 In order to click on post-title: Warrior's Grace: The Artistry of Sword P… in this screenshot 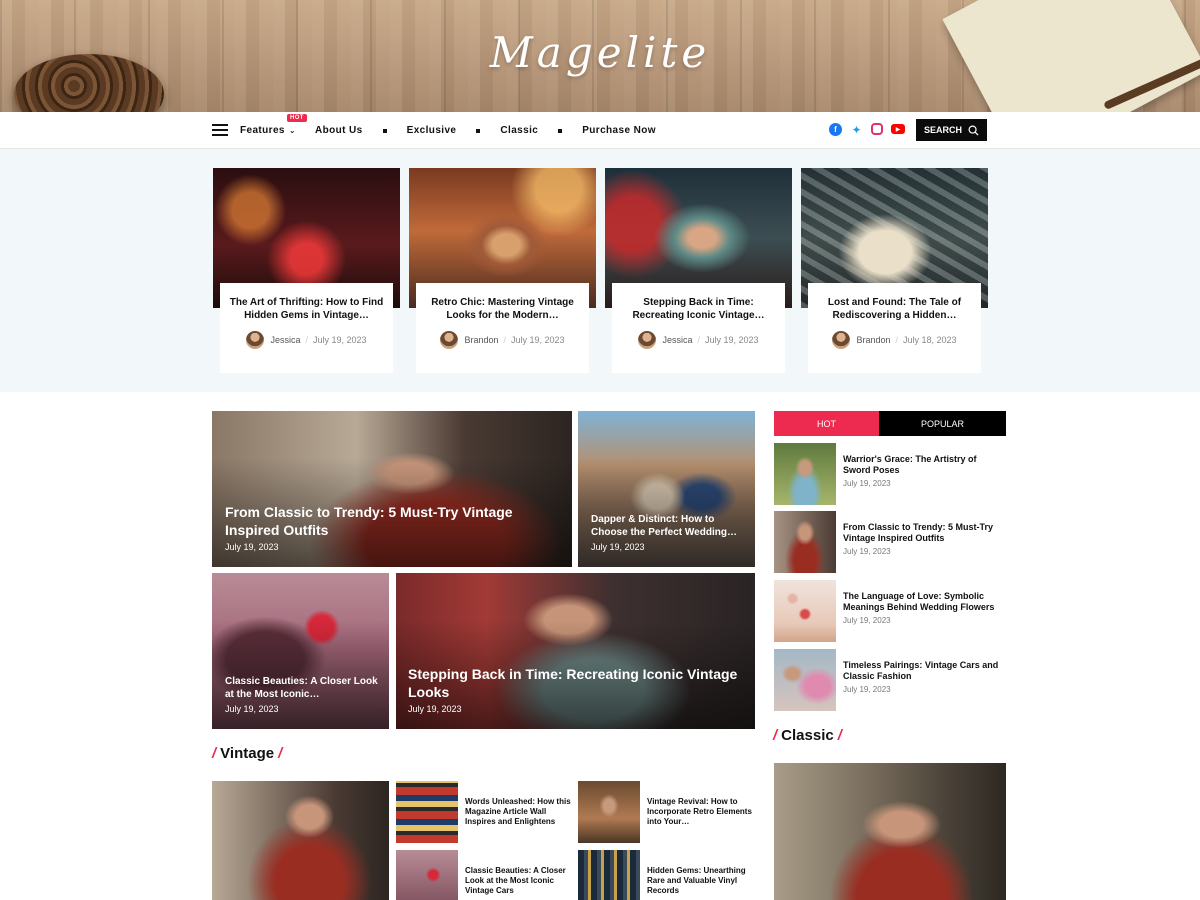, I will do `click(924, 465)`.